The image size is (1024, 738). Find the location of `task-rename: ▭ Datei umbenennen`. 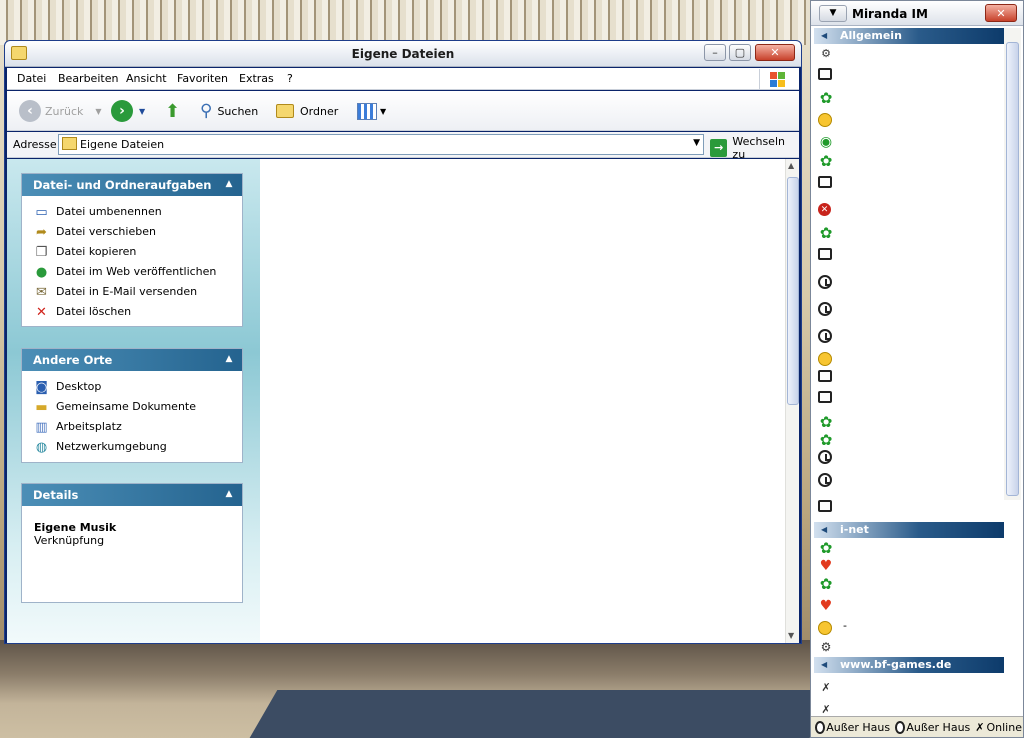

task-rename: ▭ Datei umbenennen is located at coordinates (132, 212).